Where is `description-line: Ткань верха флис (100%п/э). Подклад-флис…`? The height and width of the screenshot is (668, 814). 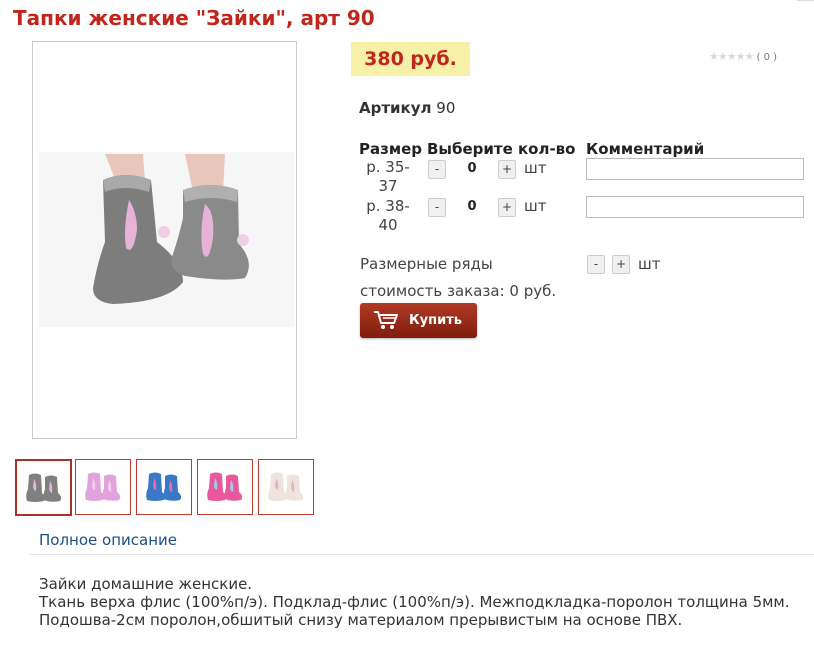
description-line: Ткань верха флис (100%п/э). Подклад-флис… is located at coordinates (414, 602).